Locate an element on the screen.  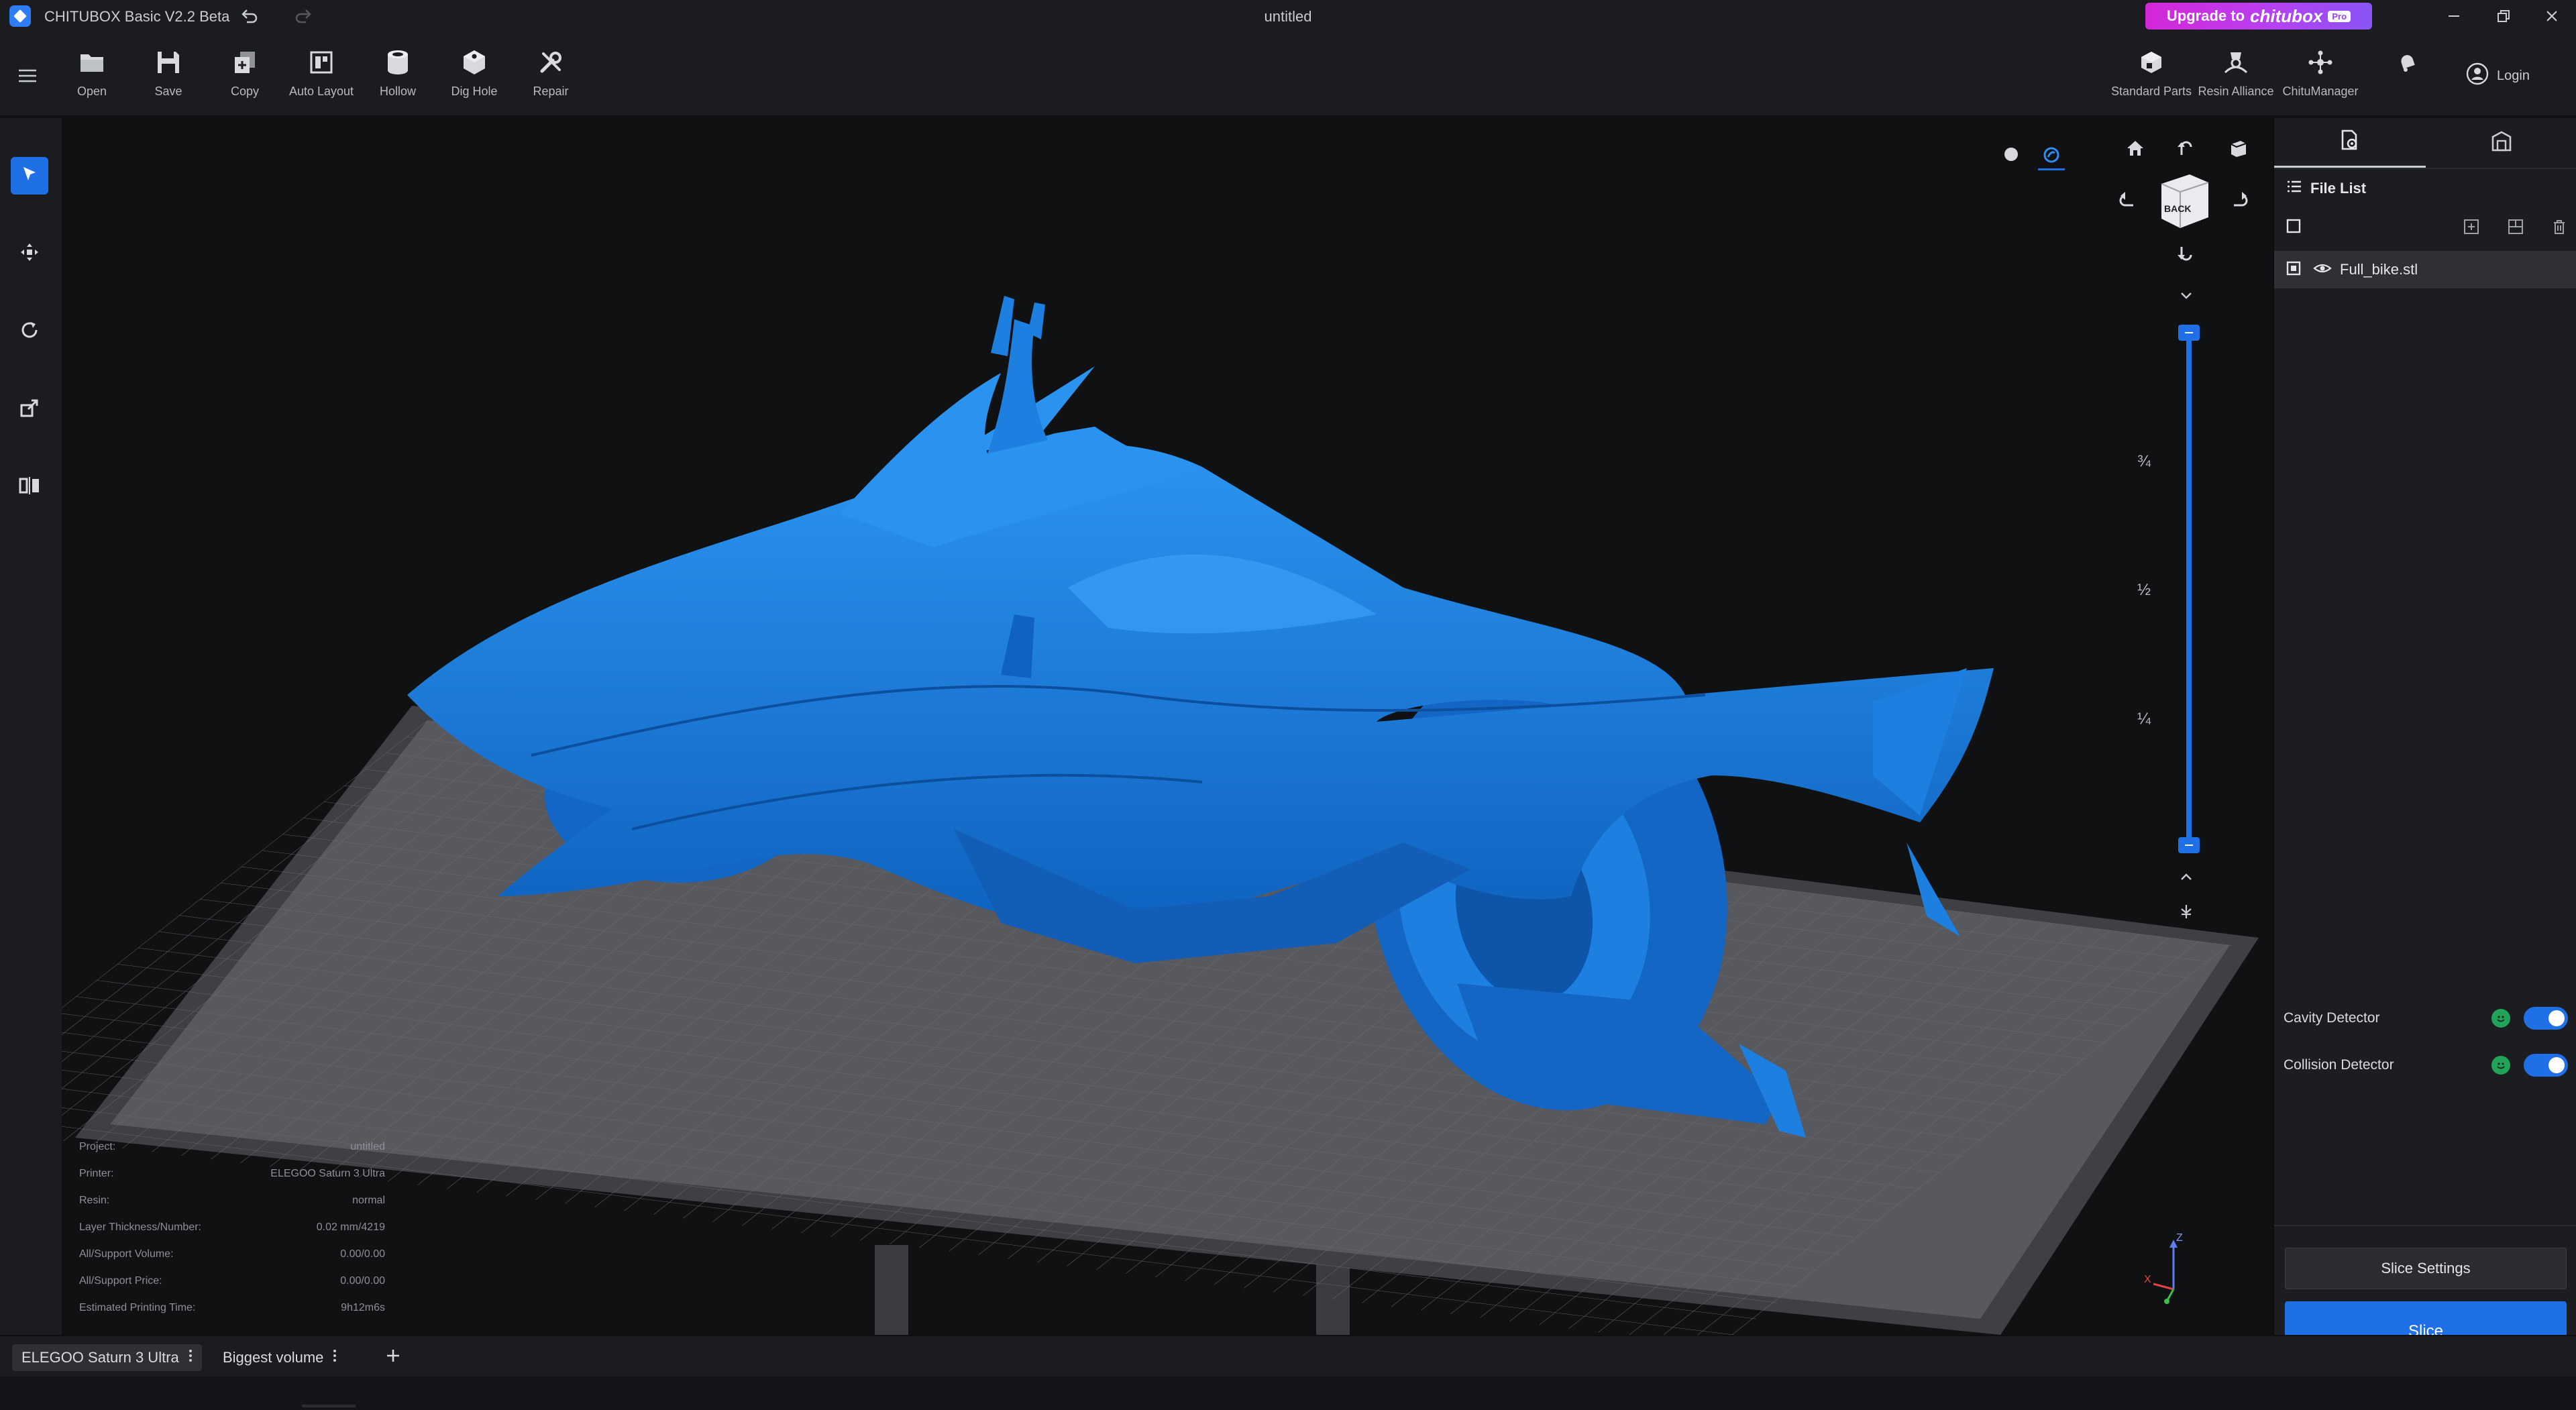
chitumanager-label: ChituManager is located at coordinates (2320, 91).